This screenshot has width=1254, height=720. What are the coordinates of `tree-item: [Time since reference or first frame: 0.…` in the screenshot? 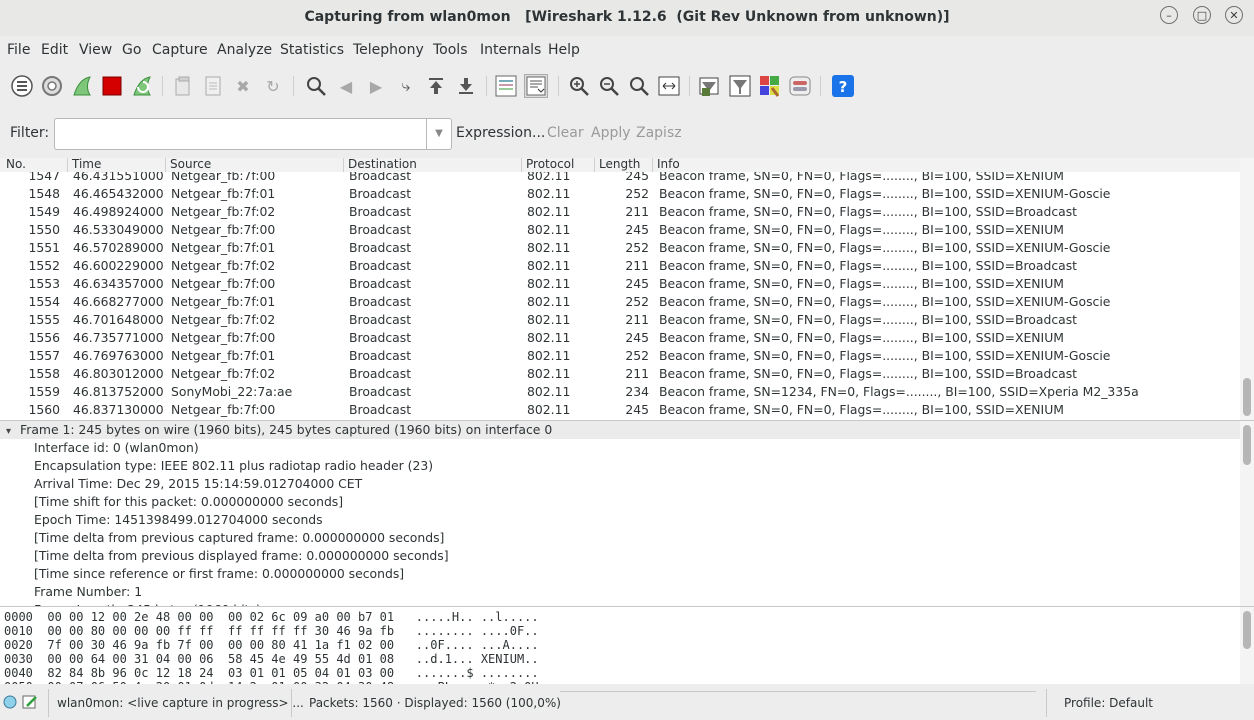 It's located at (627, 574).